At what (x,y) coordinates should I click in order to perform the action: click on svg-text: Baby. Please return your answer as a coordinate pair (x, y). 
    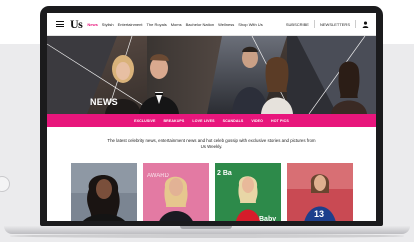
    Looking at the image, I should click on (267, 218).